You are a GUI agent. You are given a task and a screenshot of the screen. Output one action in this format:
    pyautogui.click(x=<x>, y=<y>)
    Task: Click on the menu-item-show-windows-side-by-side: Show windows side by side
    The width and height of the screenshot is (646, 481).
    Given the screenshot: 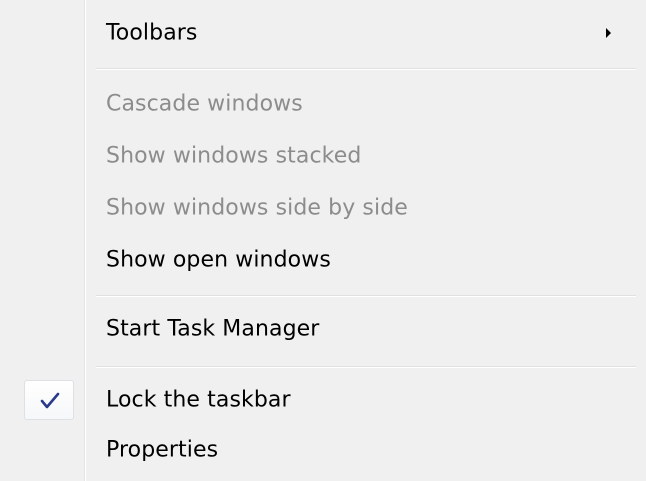 What is the action you would take?
    pyautogui.click(x=320, y=208)
    